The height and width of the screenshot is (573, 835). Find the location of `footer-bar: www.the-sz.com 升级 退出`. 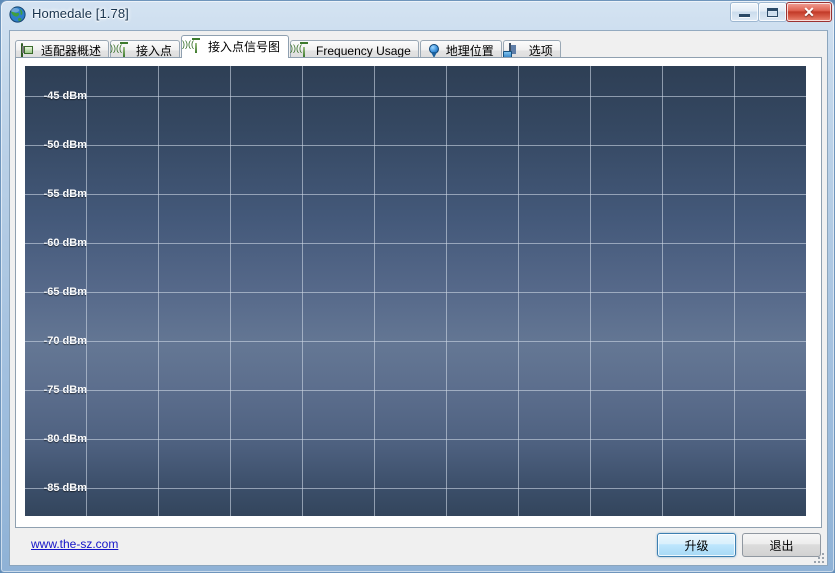

footer-bar: www.the-sz.com 升级 退出 is located at coordinates (418, 546).